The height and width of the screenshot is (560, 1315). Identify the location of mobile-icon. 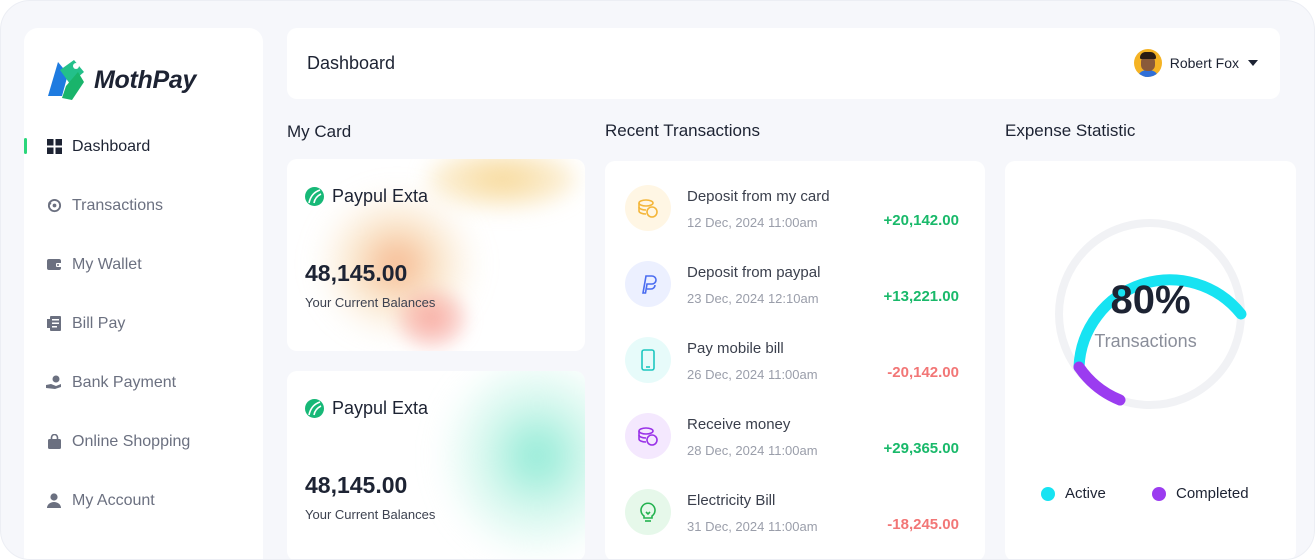
(648, 360).